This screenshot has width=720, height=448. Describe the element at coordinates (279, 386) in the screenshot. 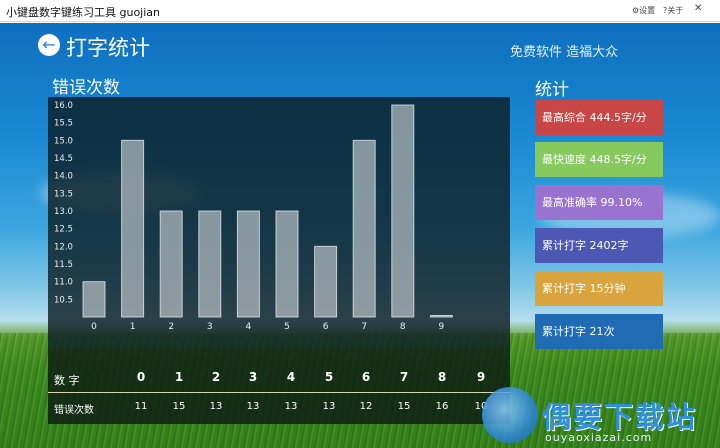

I see `error-table: 数 字 错误次数 0 11 1 15 2 13 3 13 4 13 5 13 6 12 7 15 8 16 9 10` at that location.